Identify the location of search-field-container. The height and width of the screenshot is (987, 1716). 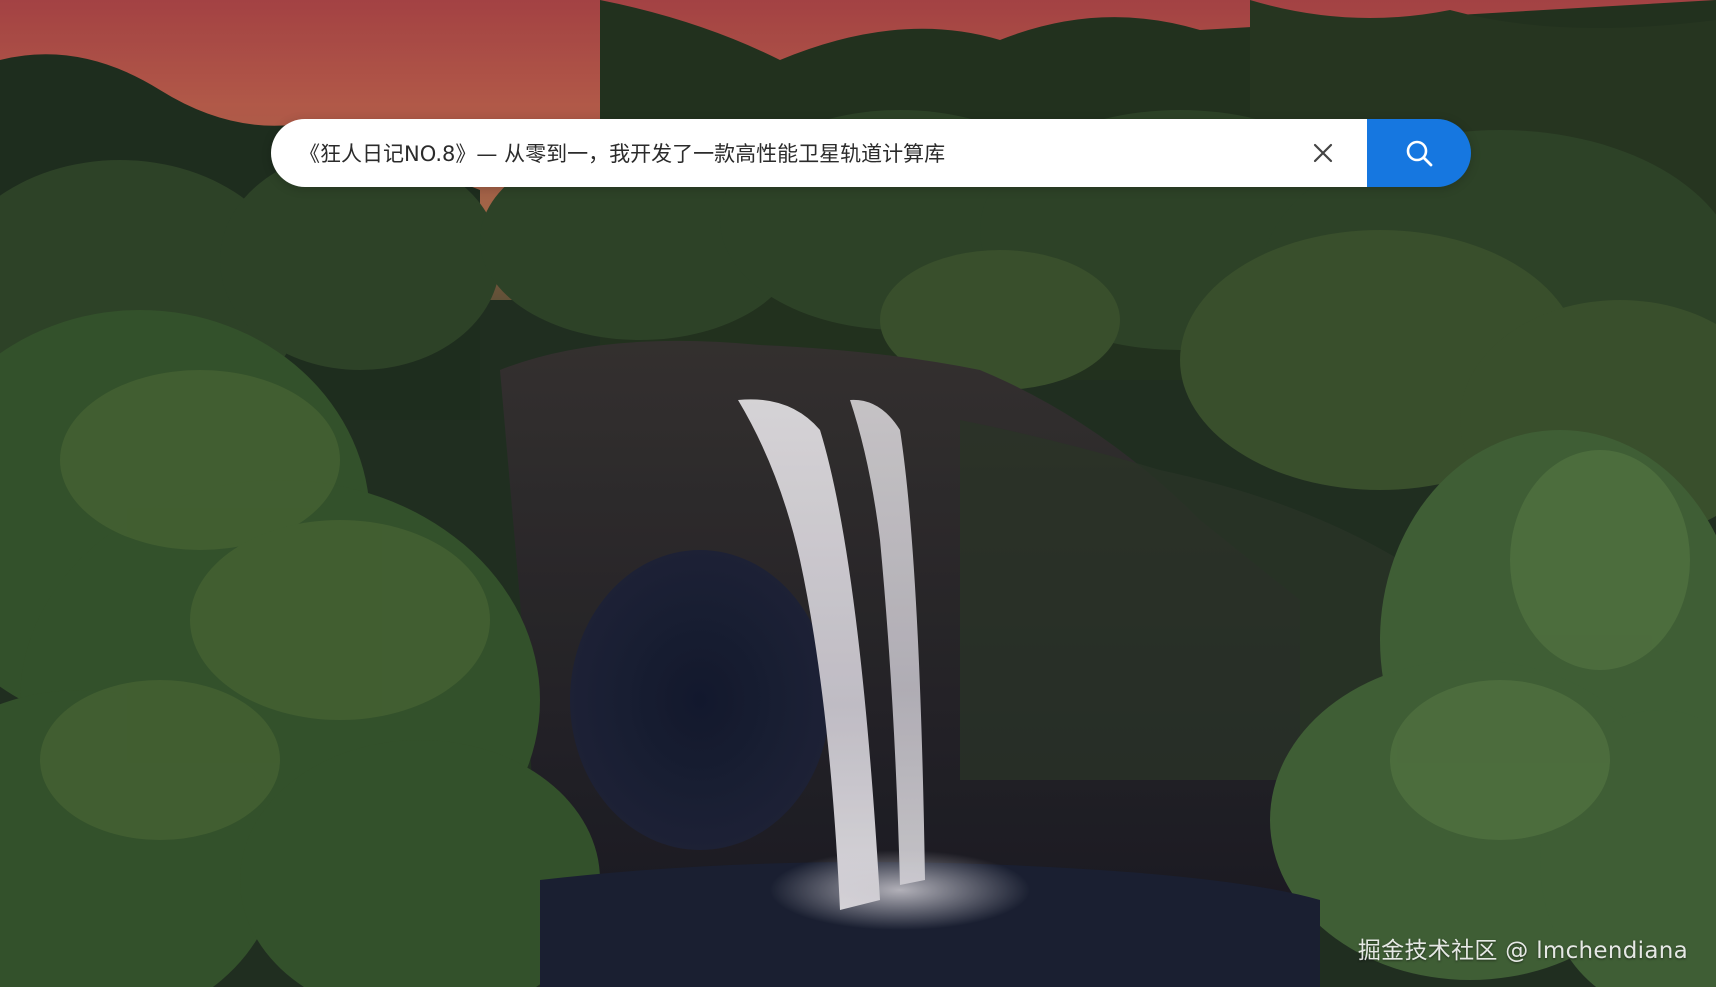
(819, 153).